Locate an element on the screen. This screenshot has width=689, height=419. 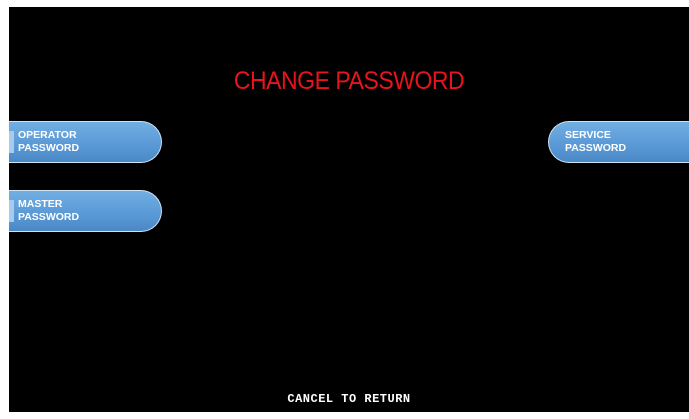
service-password-label-line2: PASSWORD is located at coordinates (596, 148).